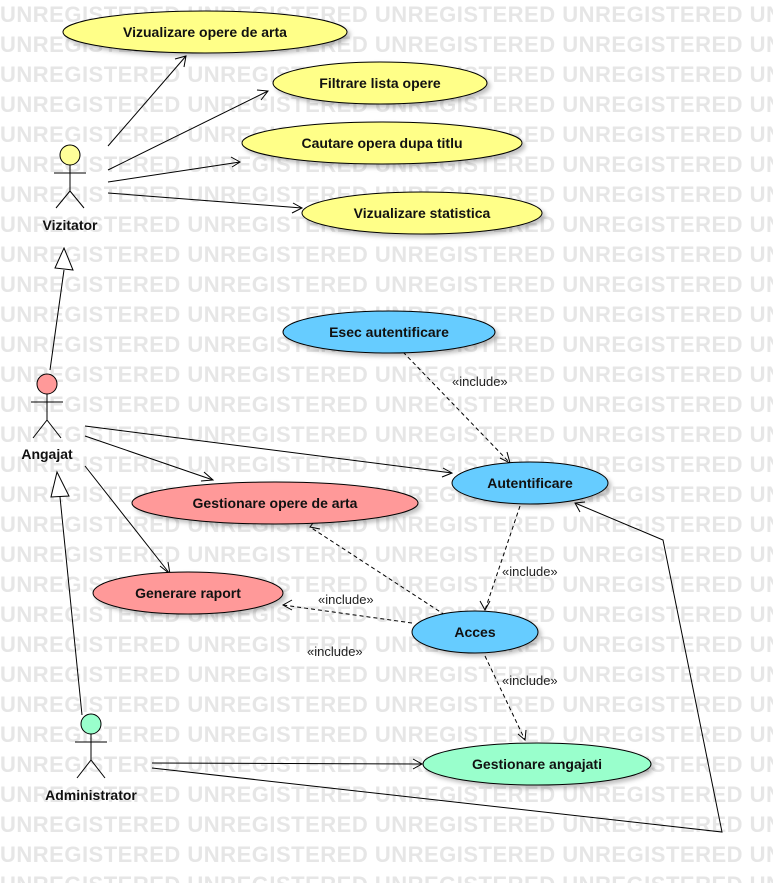  I want to click on use-case-label: Acces, so click(474, 632).